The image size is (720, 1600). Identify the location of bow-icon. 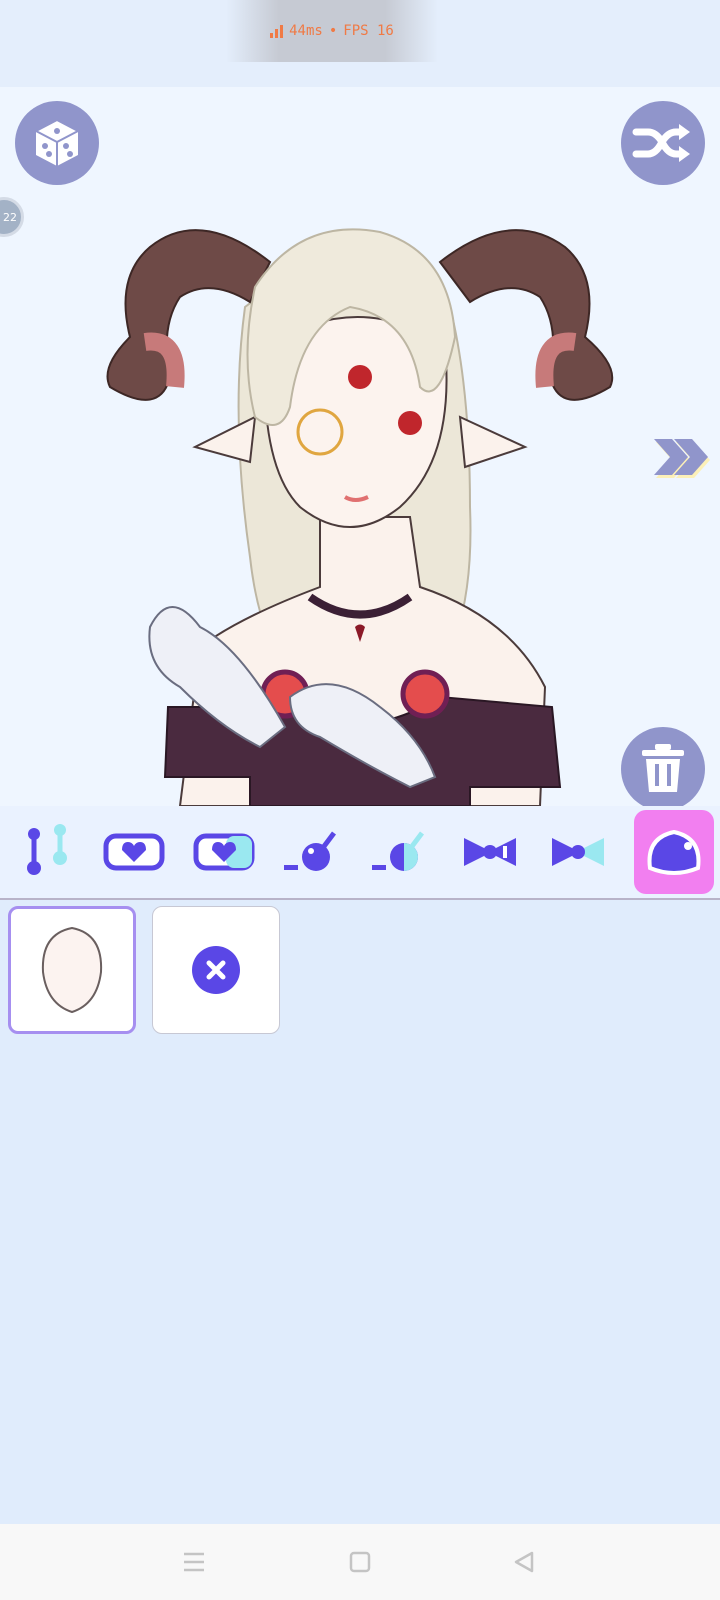
(490, 852).